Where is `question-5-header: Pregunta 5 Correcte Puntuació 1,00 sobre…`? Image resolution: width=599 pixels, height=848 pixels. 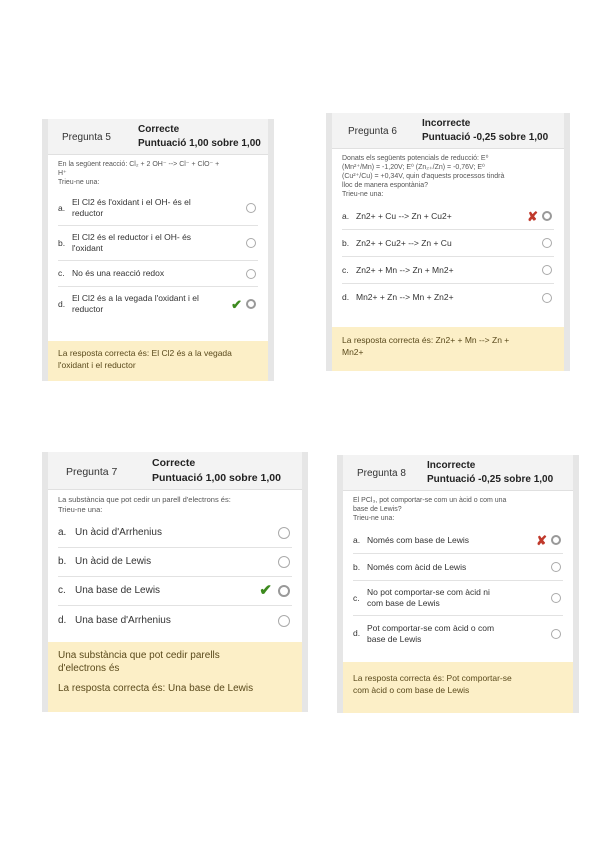
question-5-header: Pregunta 5 Correcte Puntuació 1,00 sobre… is located at coordinates (158, 137).